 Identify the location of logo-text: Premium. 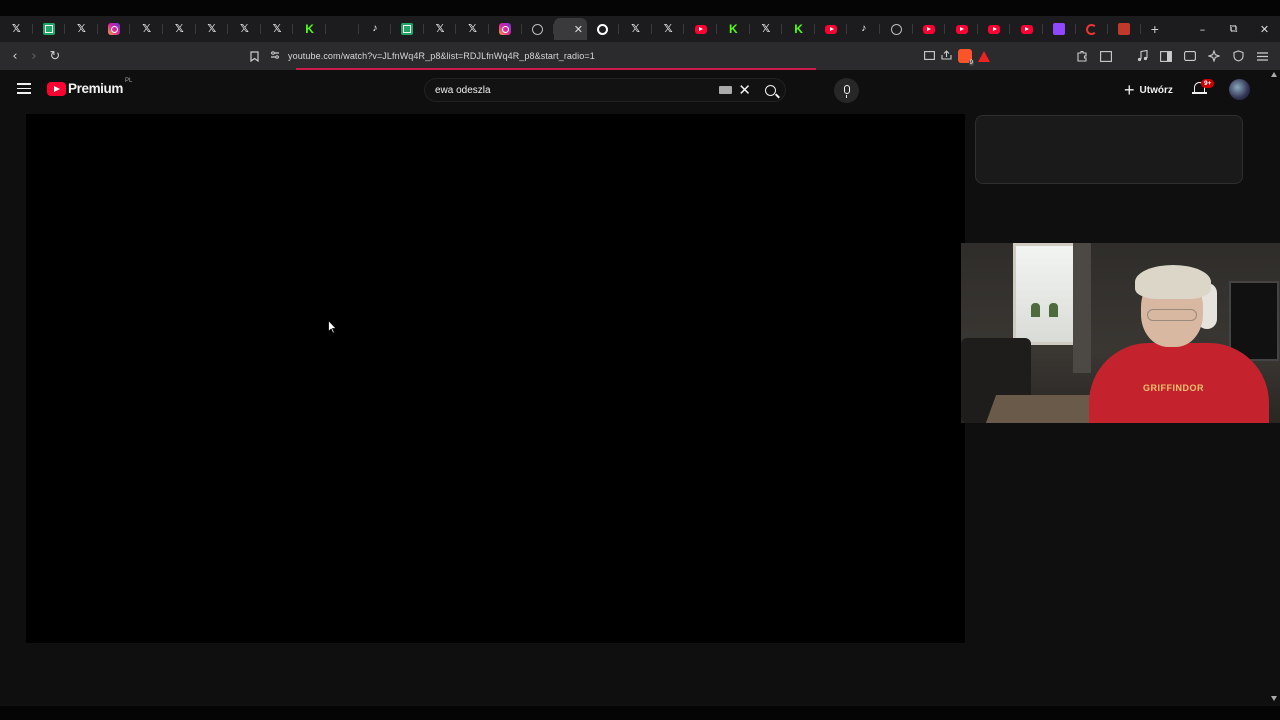
(95, 88).